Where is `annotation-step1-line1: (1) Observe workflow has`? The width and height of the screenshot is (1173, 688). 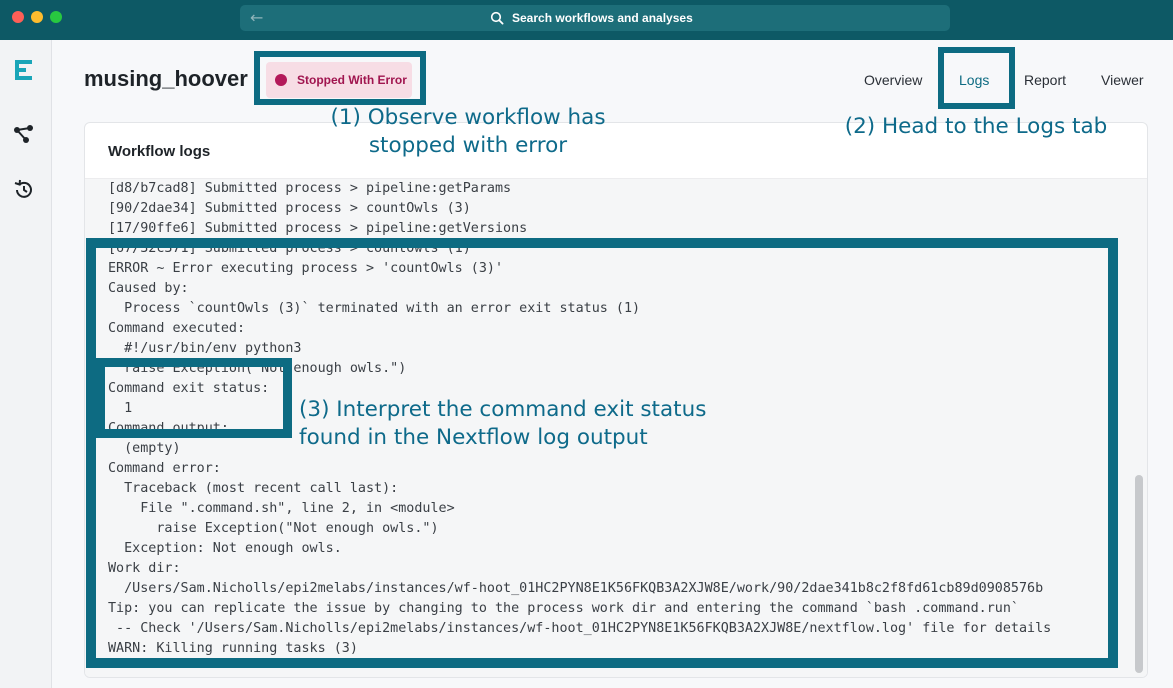
annotation-step1-line1: (1) Observe workflow has is located at coordinates (468, 117).